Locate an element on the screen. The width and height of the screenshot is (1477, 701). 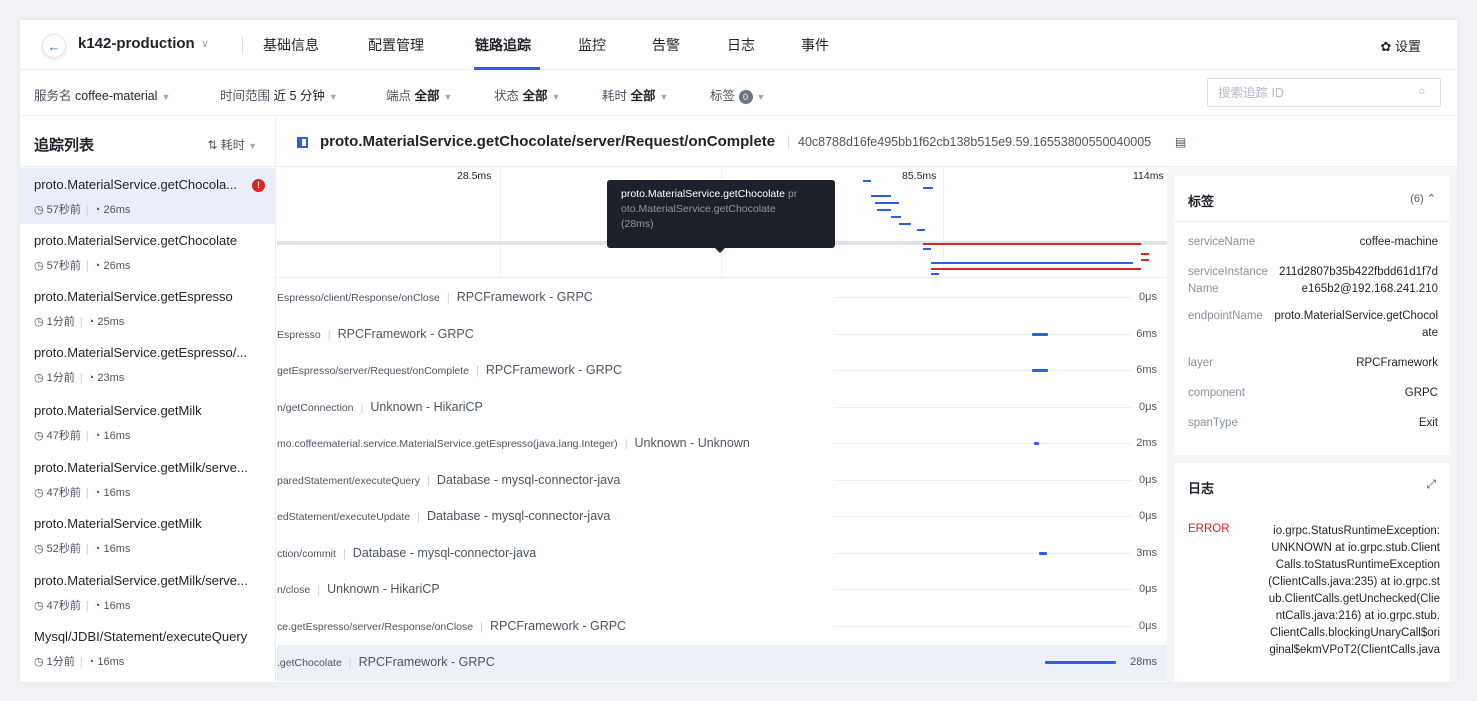
trace-duration: 23ms is located at coordinates (111, 378).